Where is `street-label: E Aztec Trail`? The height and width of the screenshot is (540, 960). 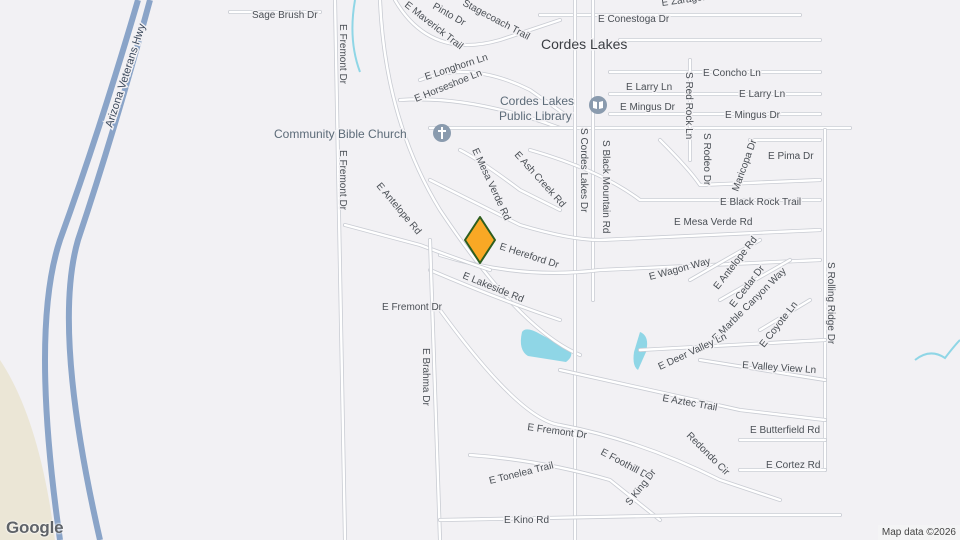
street-label: E Aztec Trail is located at coordinates (689, 403).